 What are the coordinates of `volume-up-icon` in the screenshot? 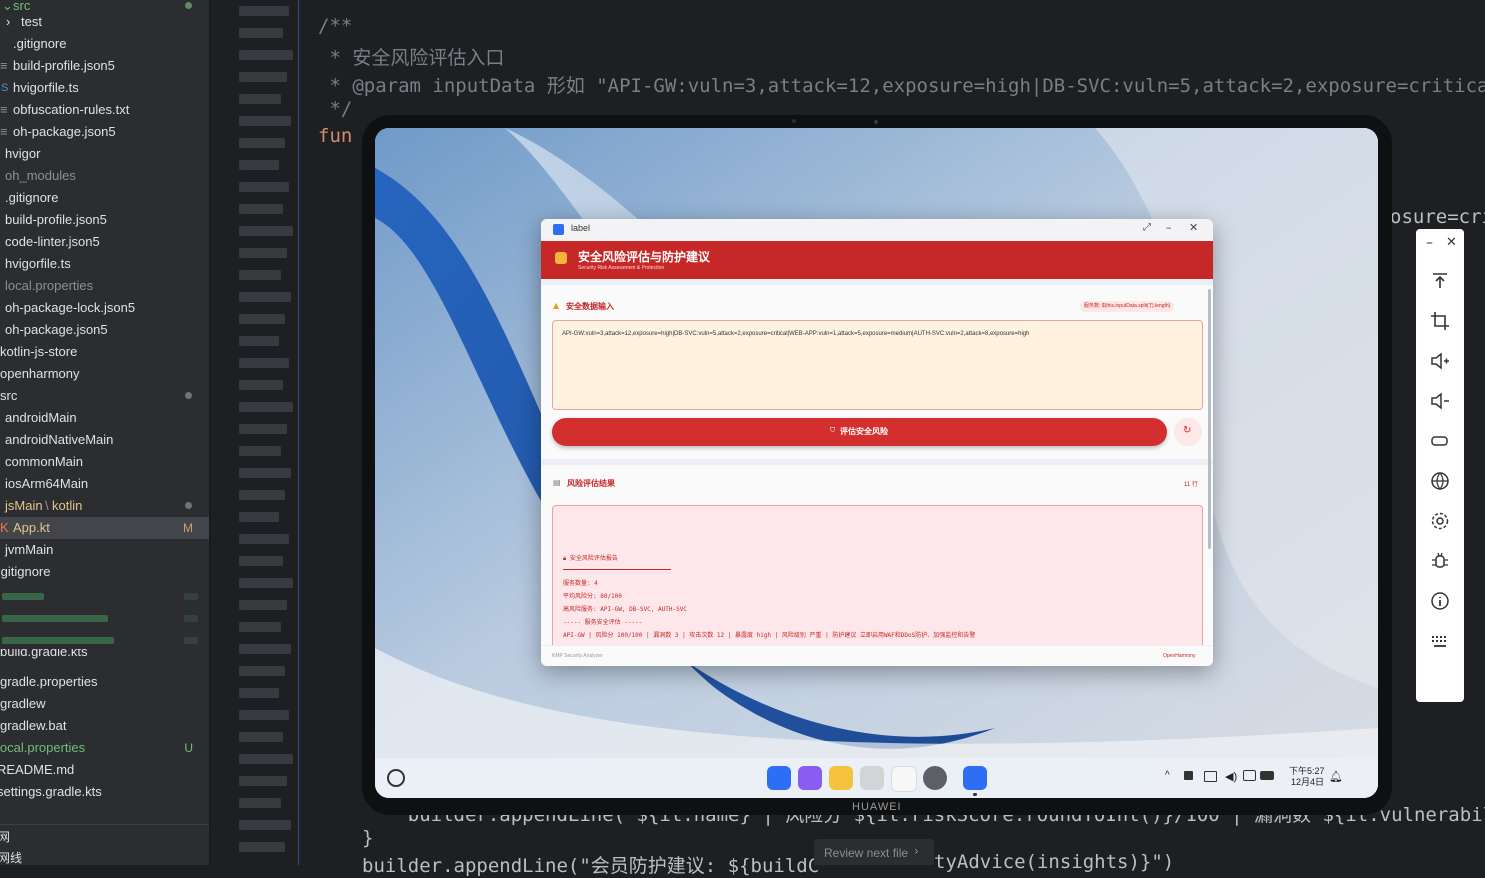 It's located at (1440, 361).